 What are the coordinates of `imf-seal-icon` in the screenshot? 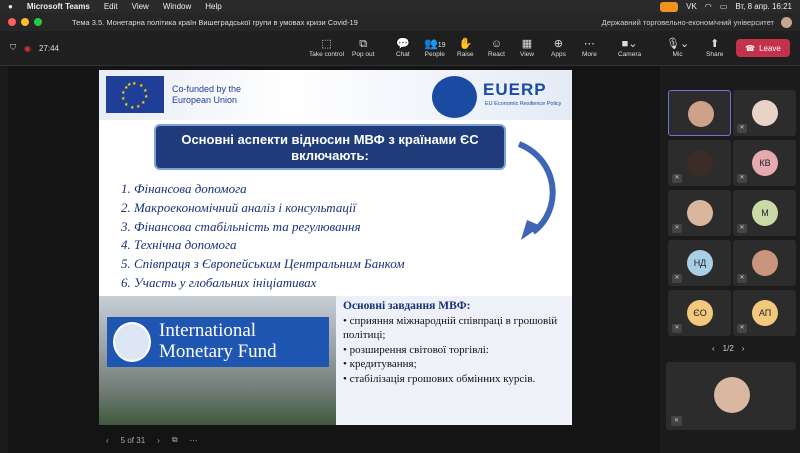 It's located at (132, 342).